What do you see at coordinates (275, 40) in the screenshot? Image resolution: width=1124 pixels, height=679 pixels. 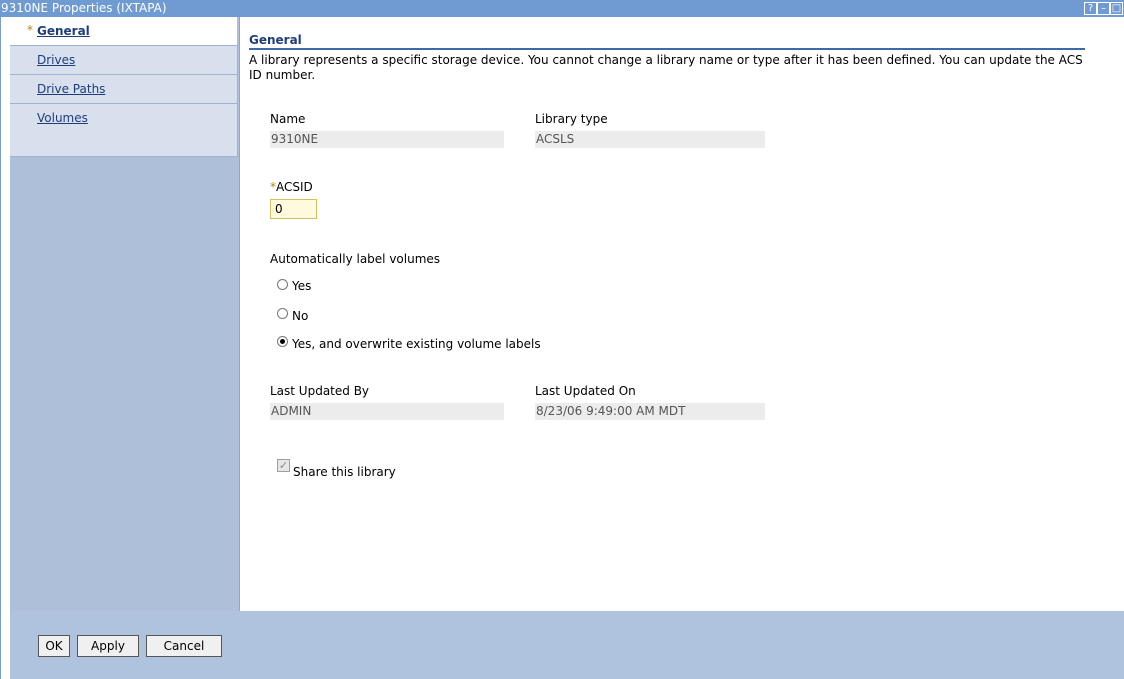 I see `section-title: General` at bounding box center [275, 40].